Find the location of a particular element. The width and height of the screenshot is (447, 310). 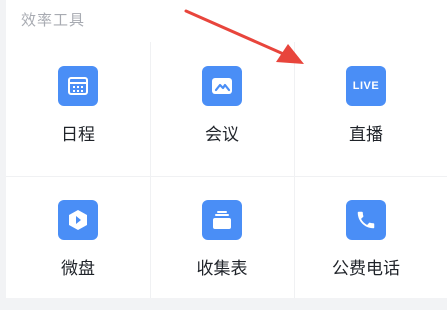

calendar-icon is located at coordinates (78, 86).